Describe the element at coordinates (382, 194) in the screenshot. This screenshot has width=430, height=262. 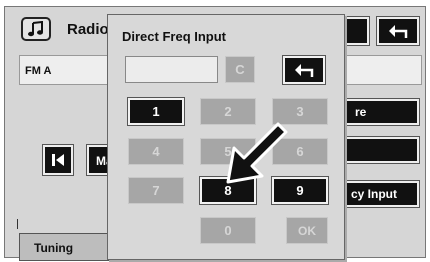
I see `direct-freq-input-button: cy Input` at that location.